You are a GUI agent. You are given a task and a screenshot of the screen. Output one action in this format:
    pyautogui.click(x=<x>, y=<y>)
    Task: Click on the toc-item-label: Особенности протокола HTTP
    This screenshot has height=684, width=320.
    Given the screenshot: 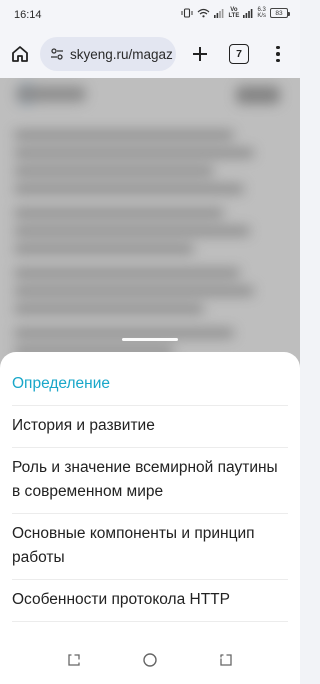 What is the action you would take?
    pyautogui.click(x=121, y=599)
    